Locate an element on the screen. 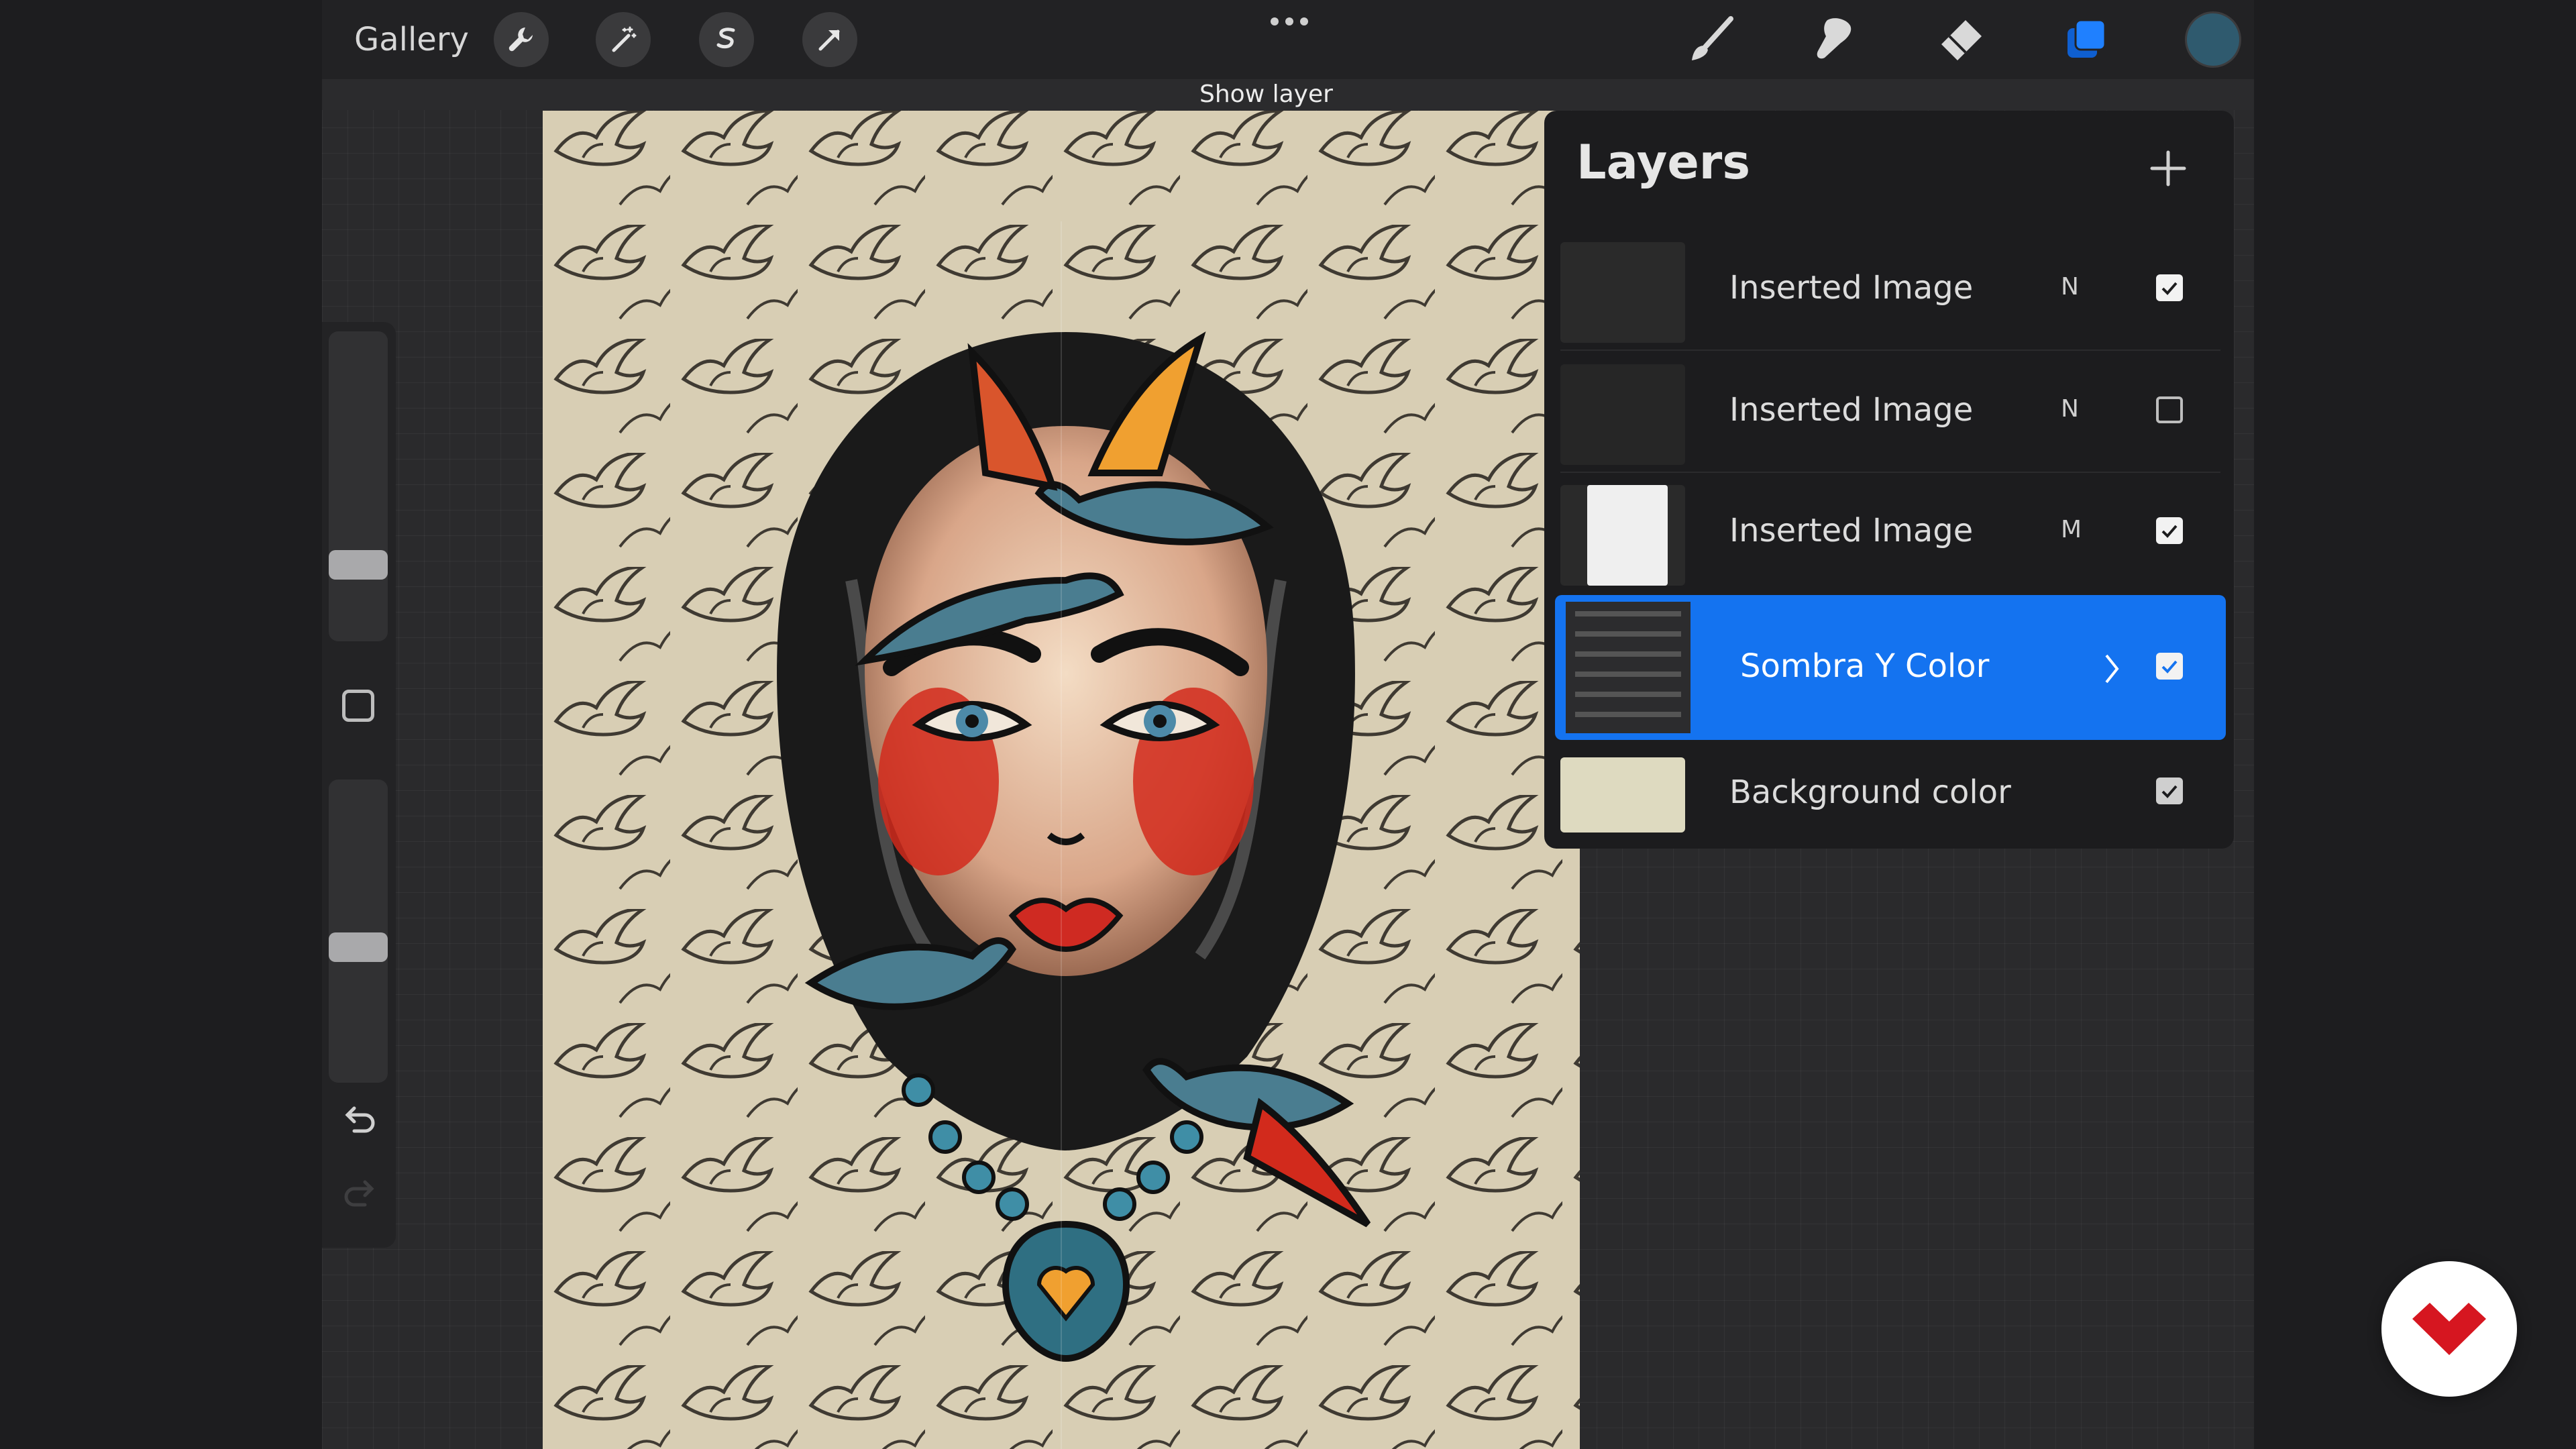 The image size is (2576, 1449). top-toolbar: Gallery is located at coordinates (1288, 39).